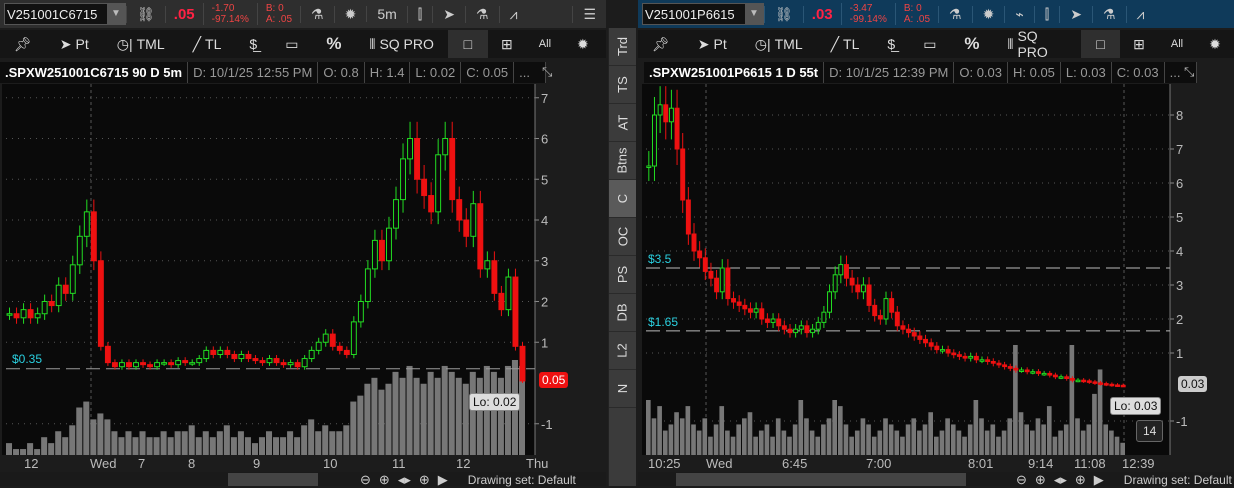  Describe the element at coordinates (622, 389) in the screenshot. I see `side-tab-n: N` at that location.